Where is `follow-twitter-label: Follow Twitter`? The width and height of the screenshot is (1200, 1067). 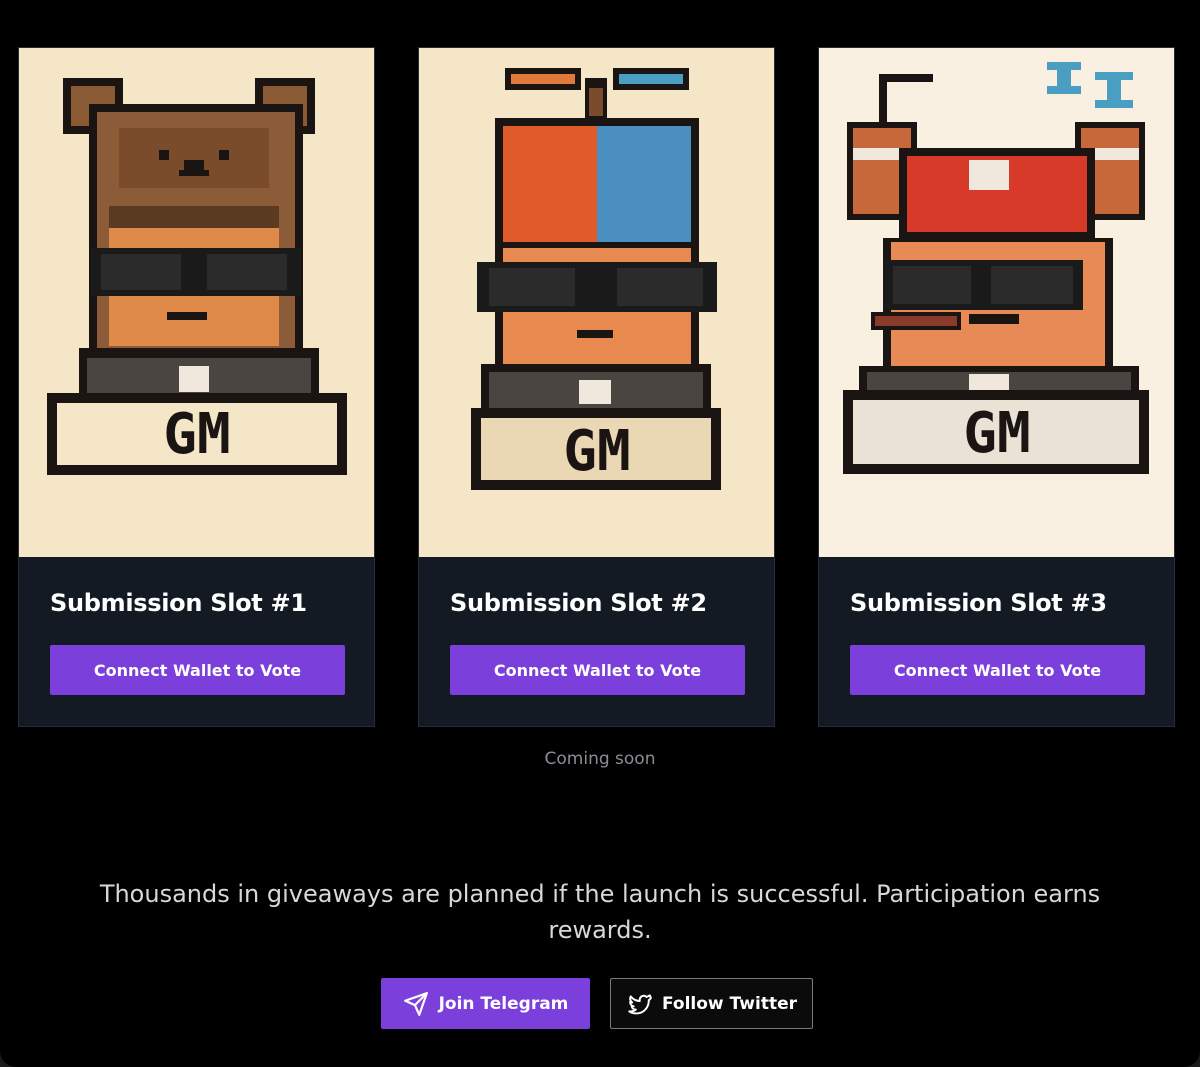 follow-twitter-label: Follow Twitter is located at coordinates (729, 1003).